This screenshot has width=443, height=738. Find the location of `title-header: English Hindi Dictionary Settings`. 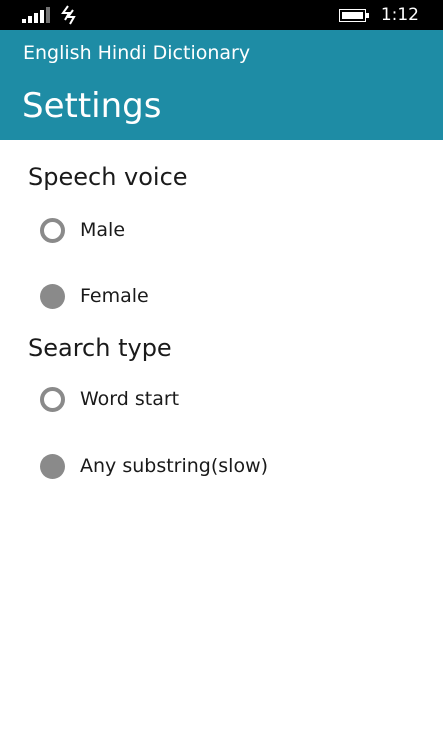

title-header: English Hindi Dictionary Settings is located at coordinates (221, 85).